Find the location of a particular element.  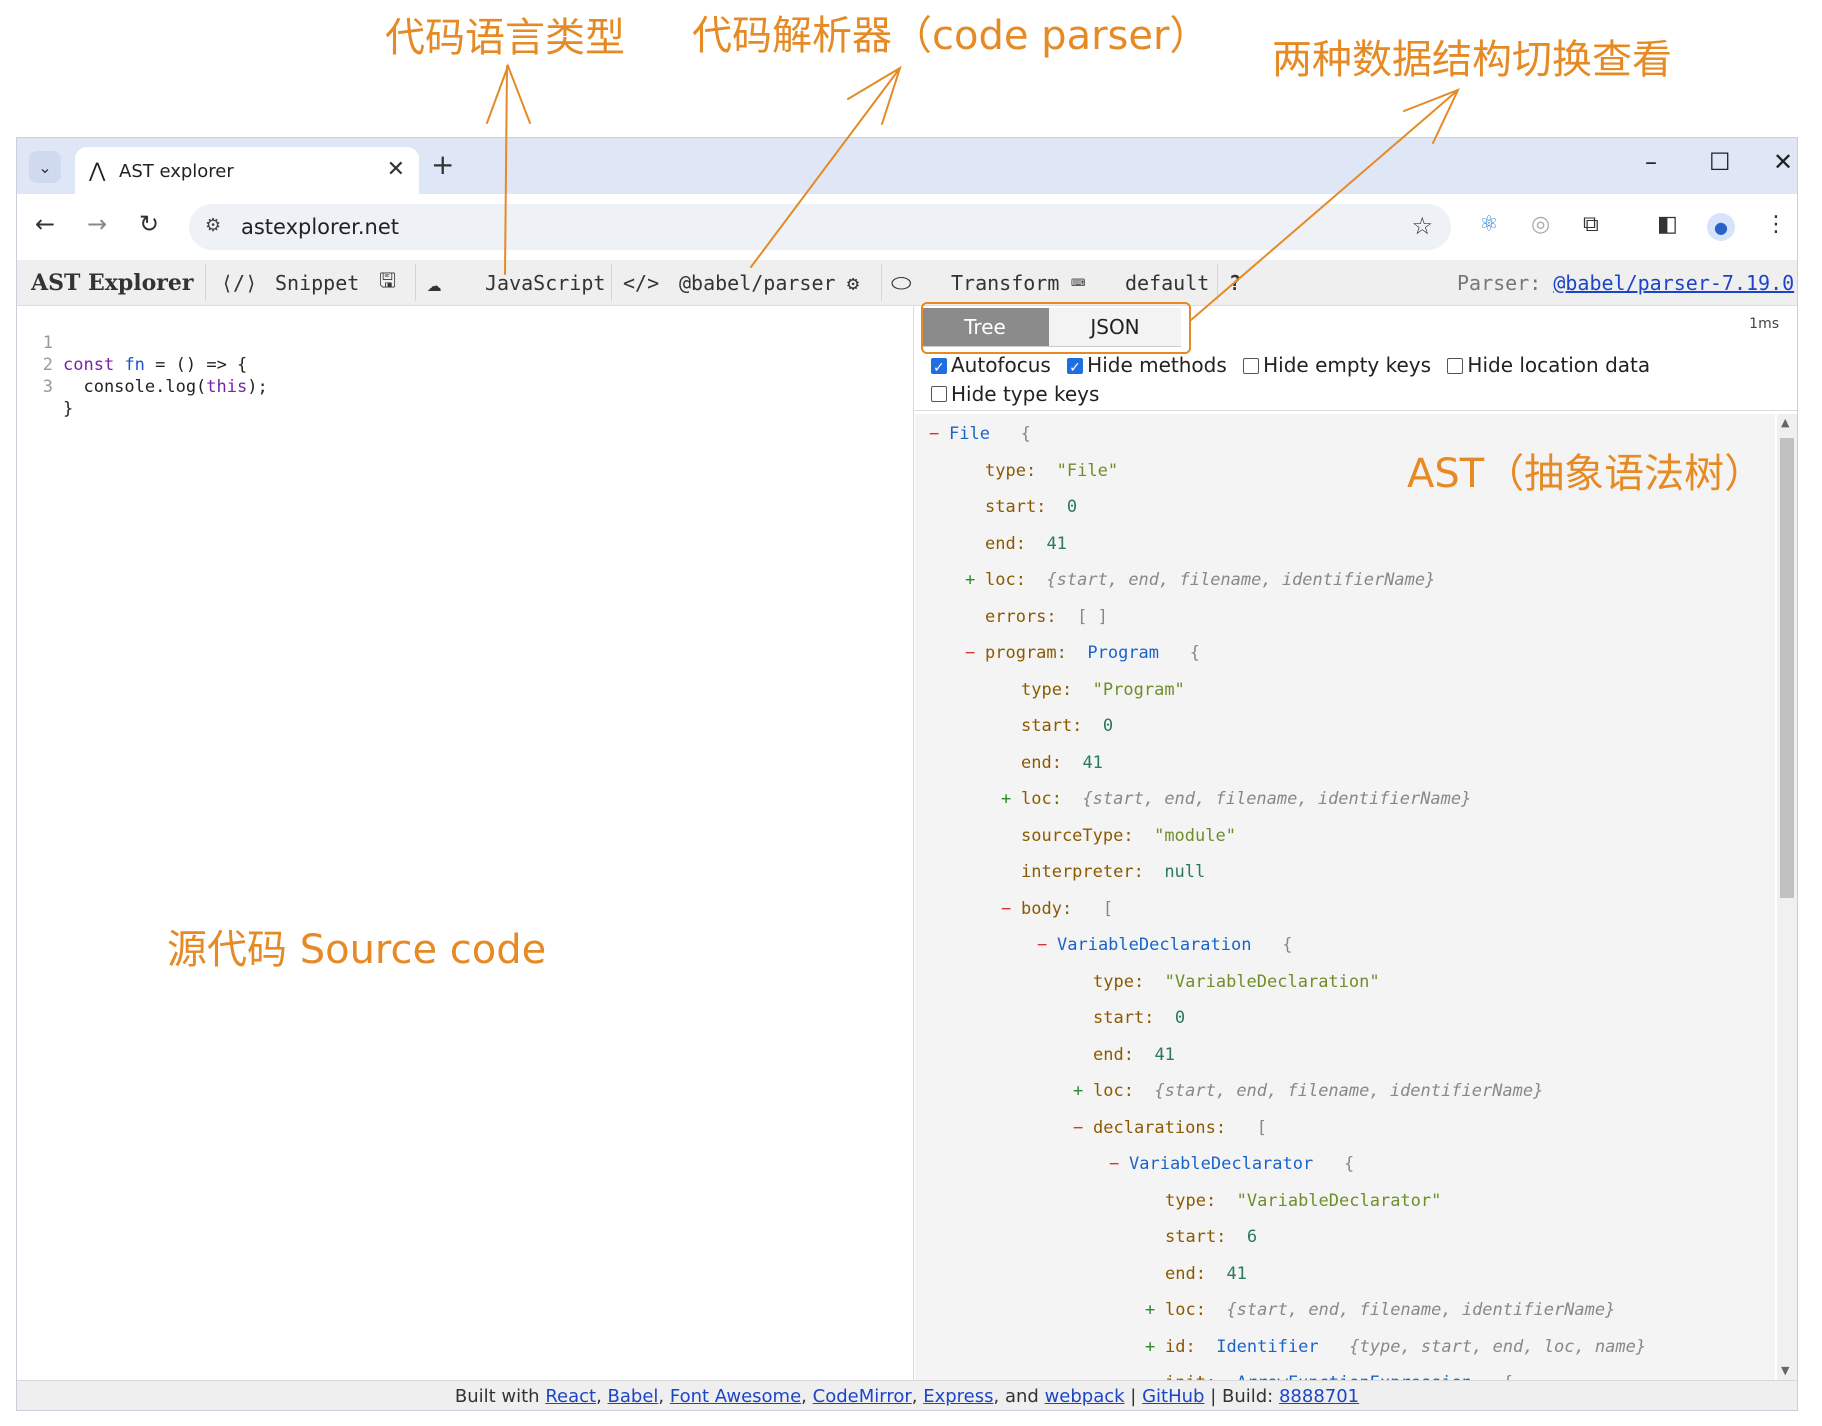

tab-ast-explorer: ⋀ AST explorer ✕ is located at coordinates (247, 170).